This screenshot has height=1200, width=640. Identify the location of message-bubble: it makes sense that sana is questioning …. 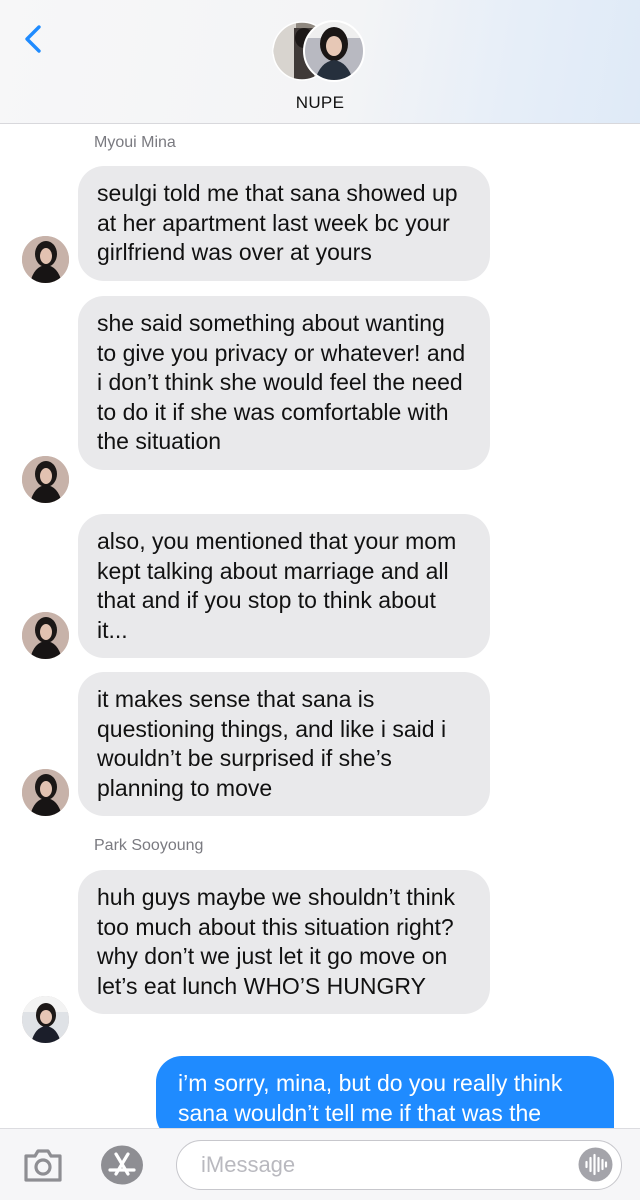
(284, 744).